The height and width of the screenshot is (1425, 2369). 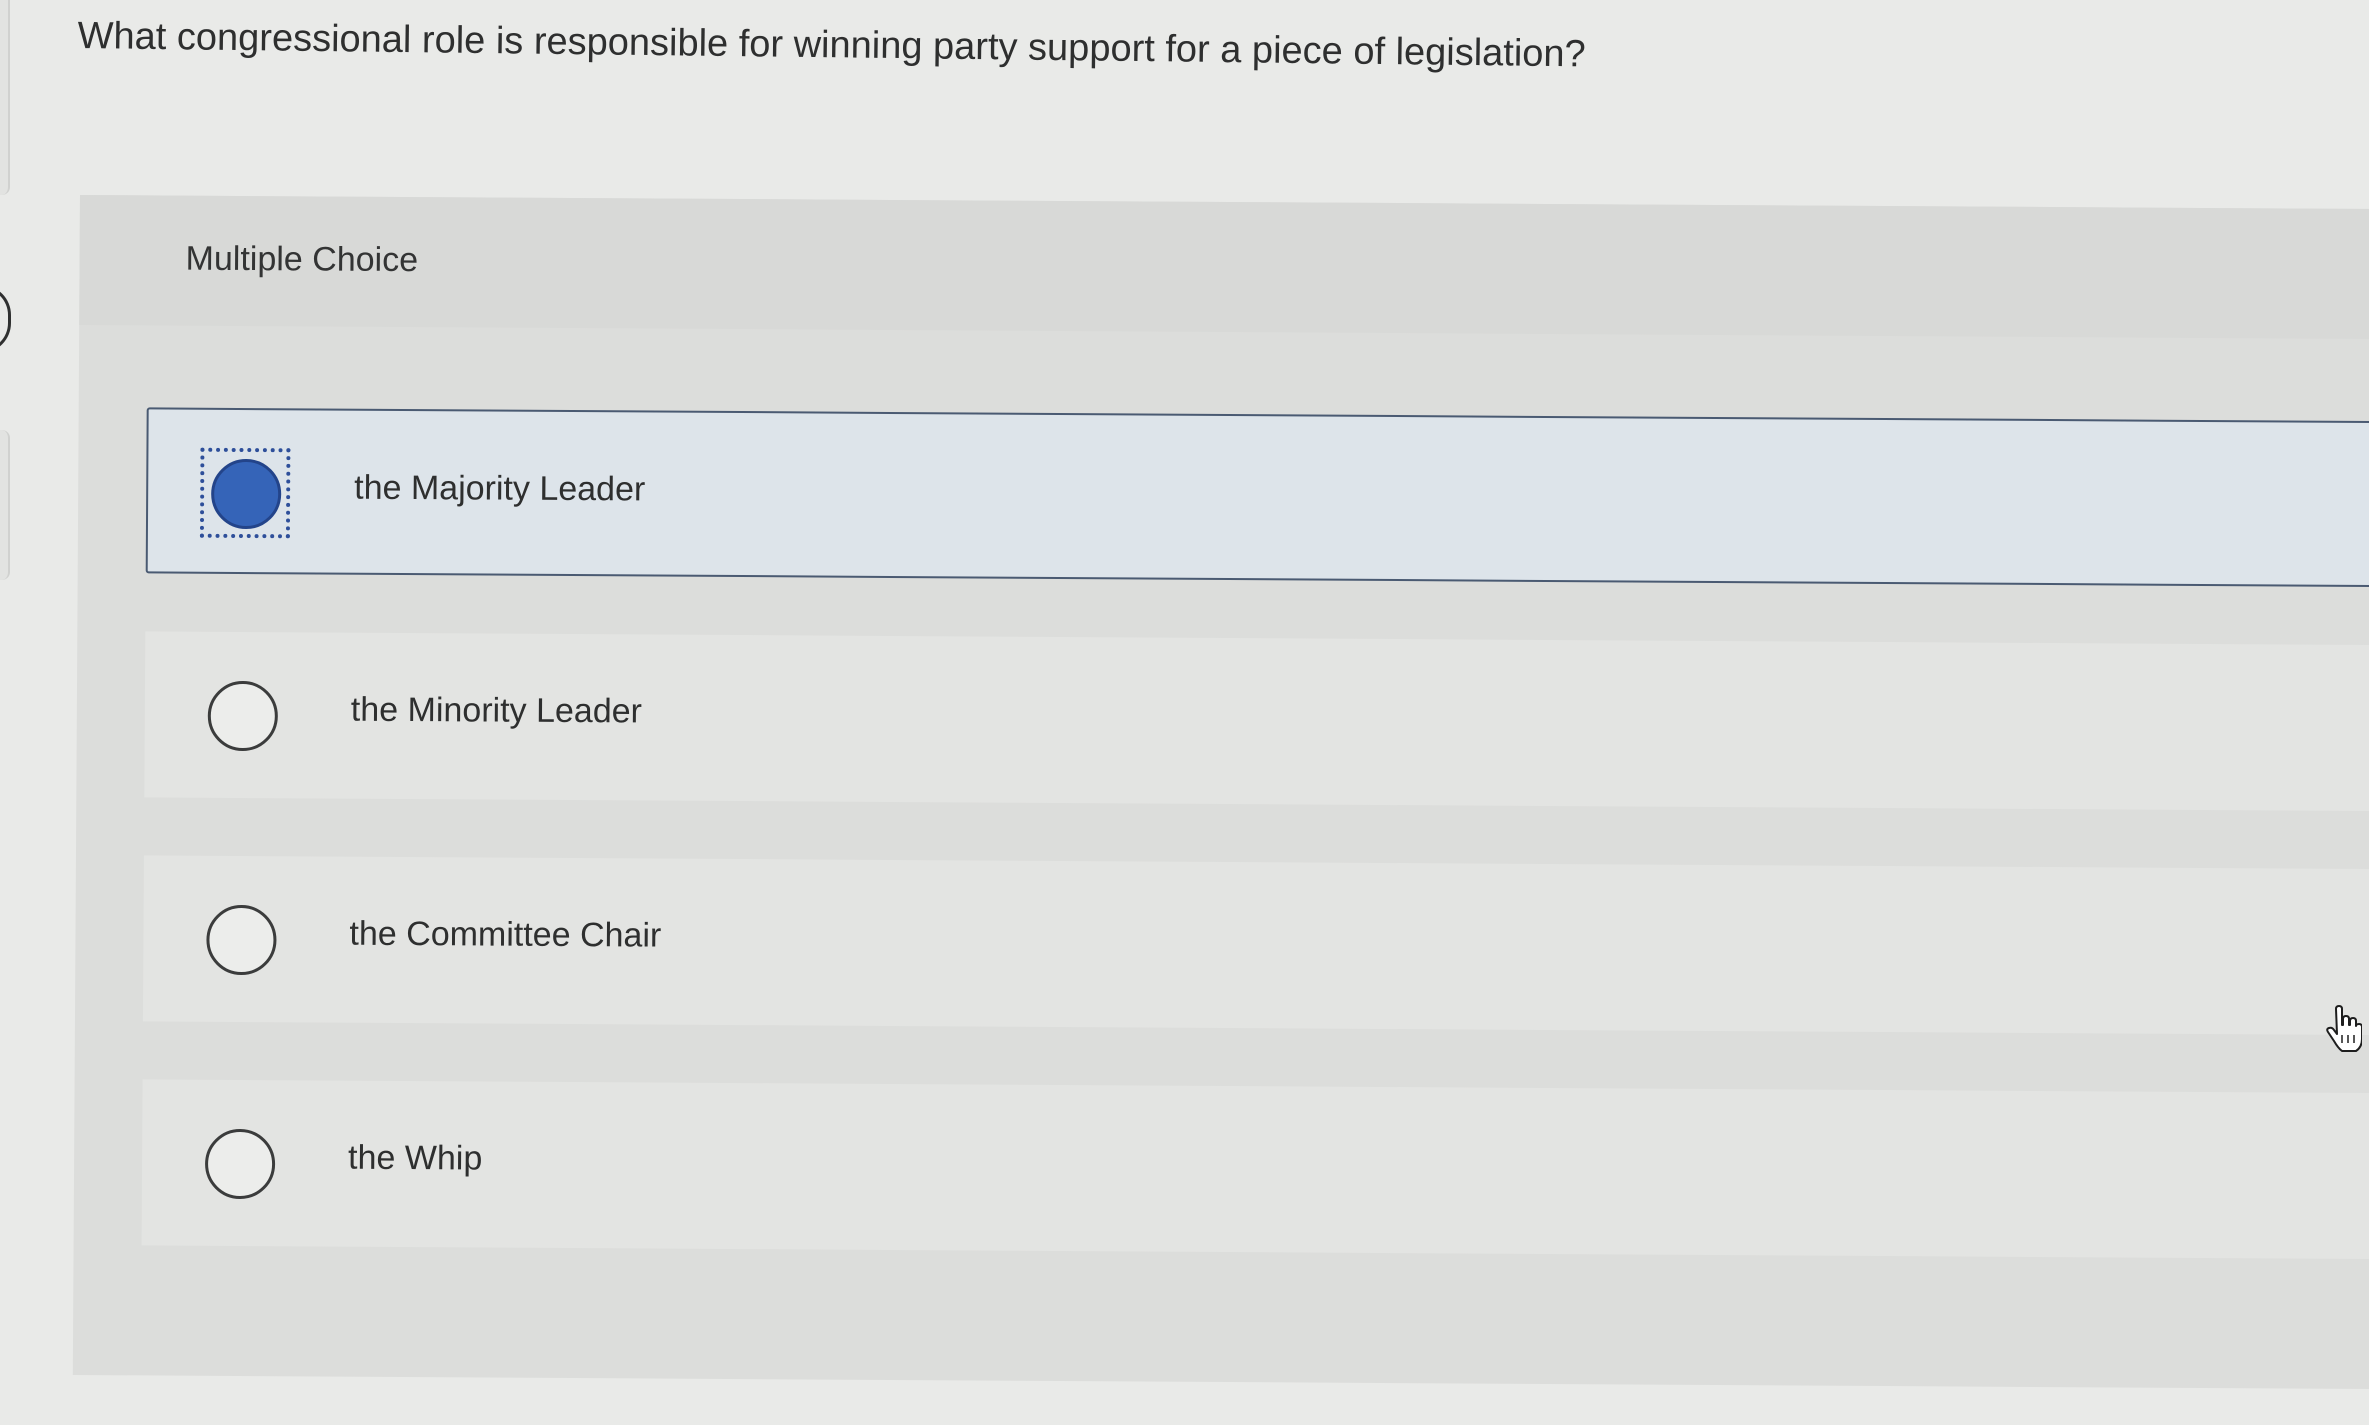 What do you see at coordinates (1255, 945) in the screenshot?
I see `option-committee-chair: the Committee Chair` at bounding box center [1255, 945].